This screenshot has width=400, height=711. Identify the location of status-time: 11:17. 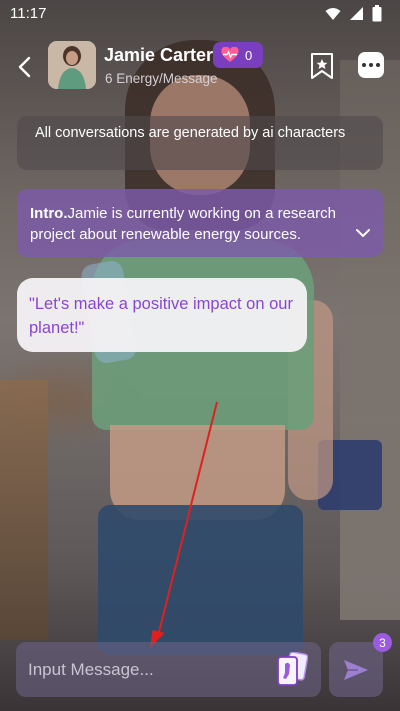
(28, 13).